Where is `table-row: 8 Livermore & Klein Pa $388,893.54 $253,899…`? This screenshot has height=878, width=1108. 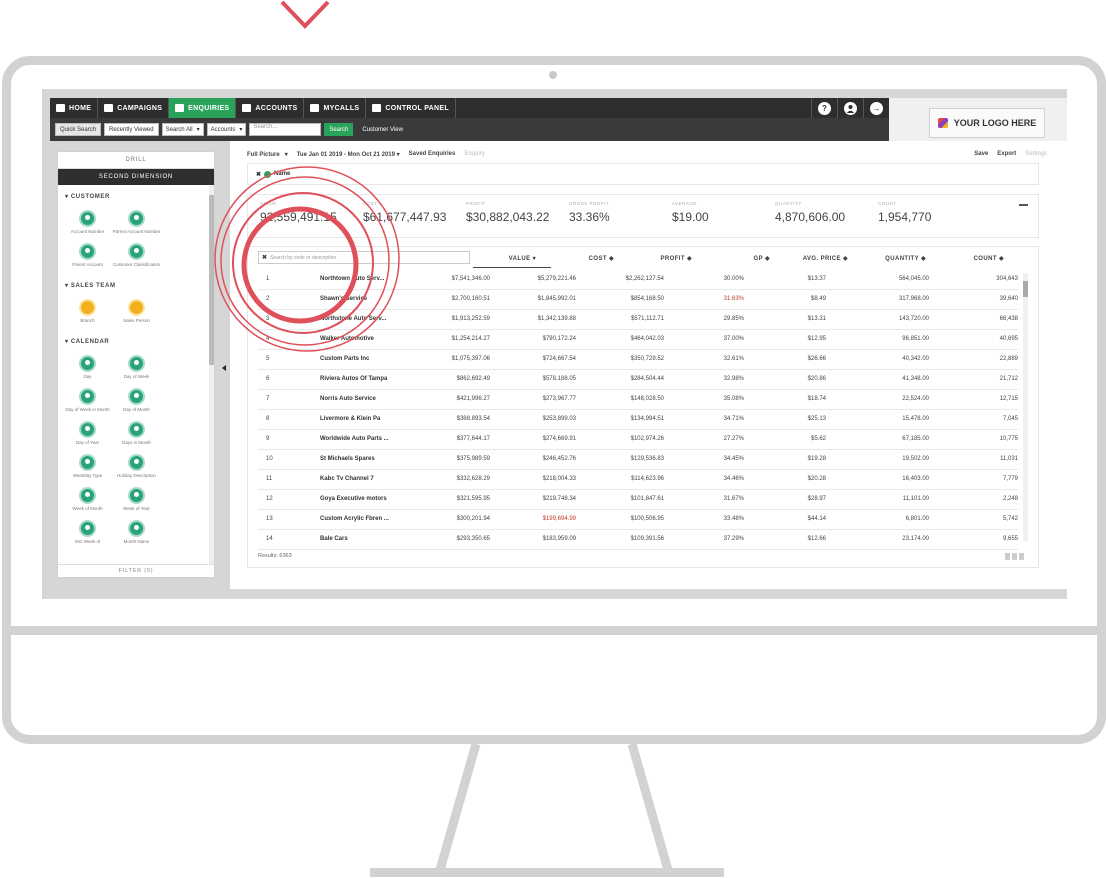
table-row: 8 Livermore & Klein Pa $388,893.54 $253,899… is located at coordinates (638, 420).